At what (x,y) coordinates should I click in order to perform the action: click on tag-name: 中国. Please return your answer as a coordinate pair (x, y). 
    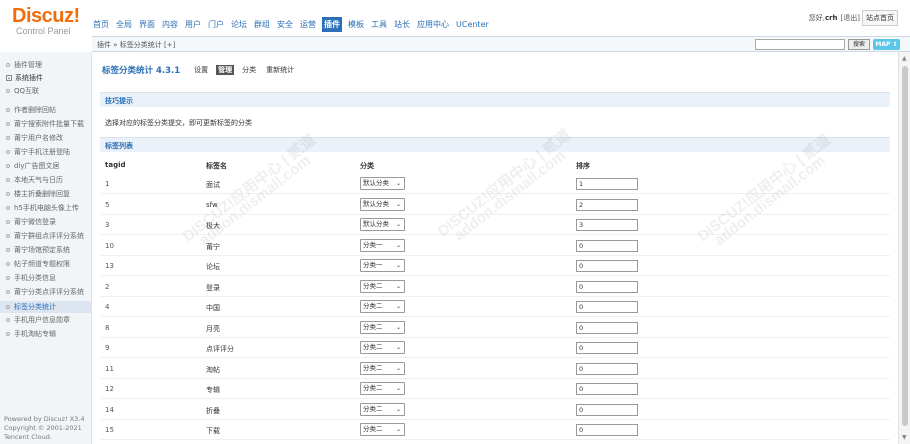
    Looking at the image, I should click on (213, 308).